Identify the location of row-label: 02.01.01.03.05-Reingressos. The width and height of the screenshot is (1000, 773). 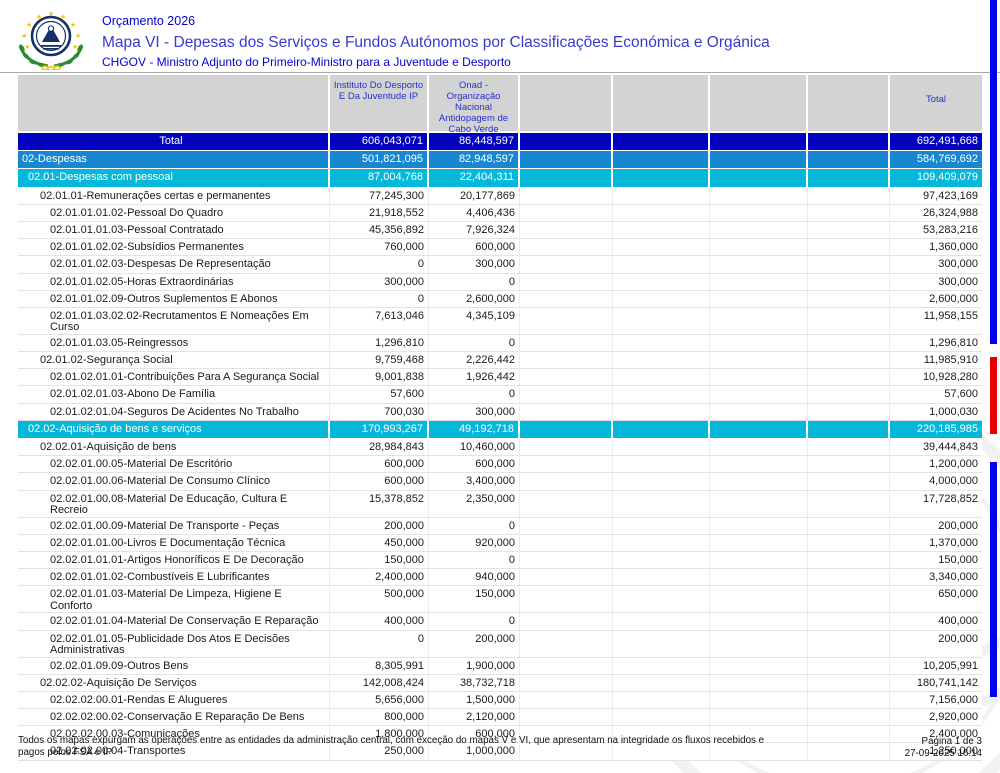
(174, 343).